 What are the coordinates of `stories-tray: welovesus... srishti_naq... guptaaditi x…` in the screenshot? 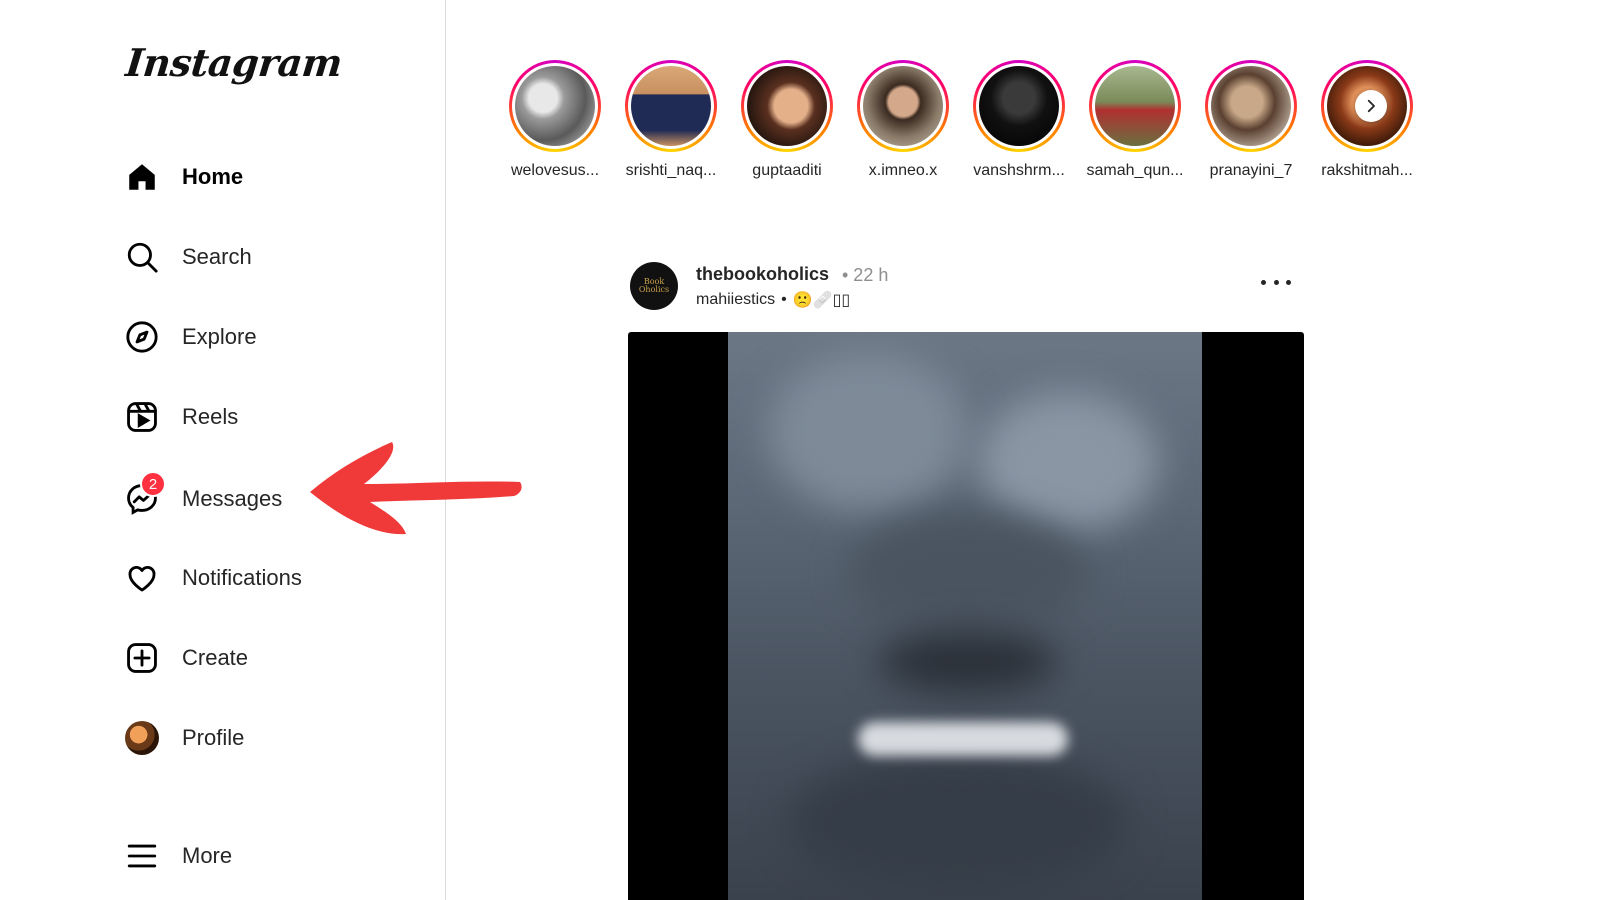 It's located at (960, 125).